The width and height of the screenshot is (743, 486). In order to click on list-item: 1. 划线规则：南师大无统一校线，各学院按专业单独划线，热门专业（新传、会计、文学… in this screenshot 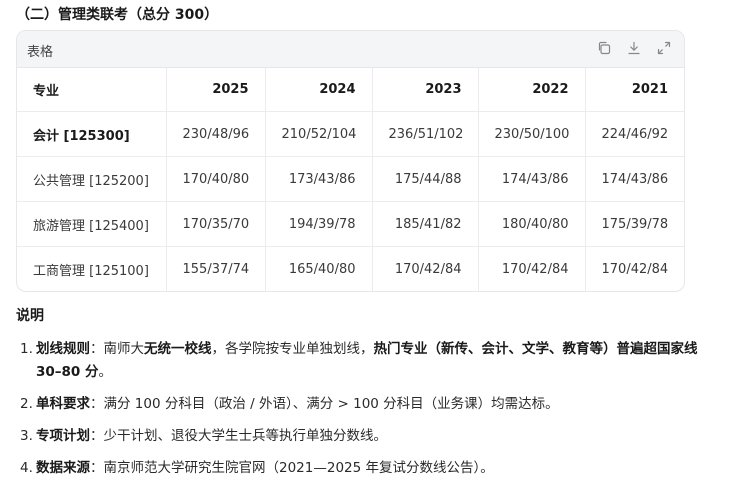, I will do `click(370, 361)`.